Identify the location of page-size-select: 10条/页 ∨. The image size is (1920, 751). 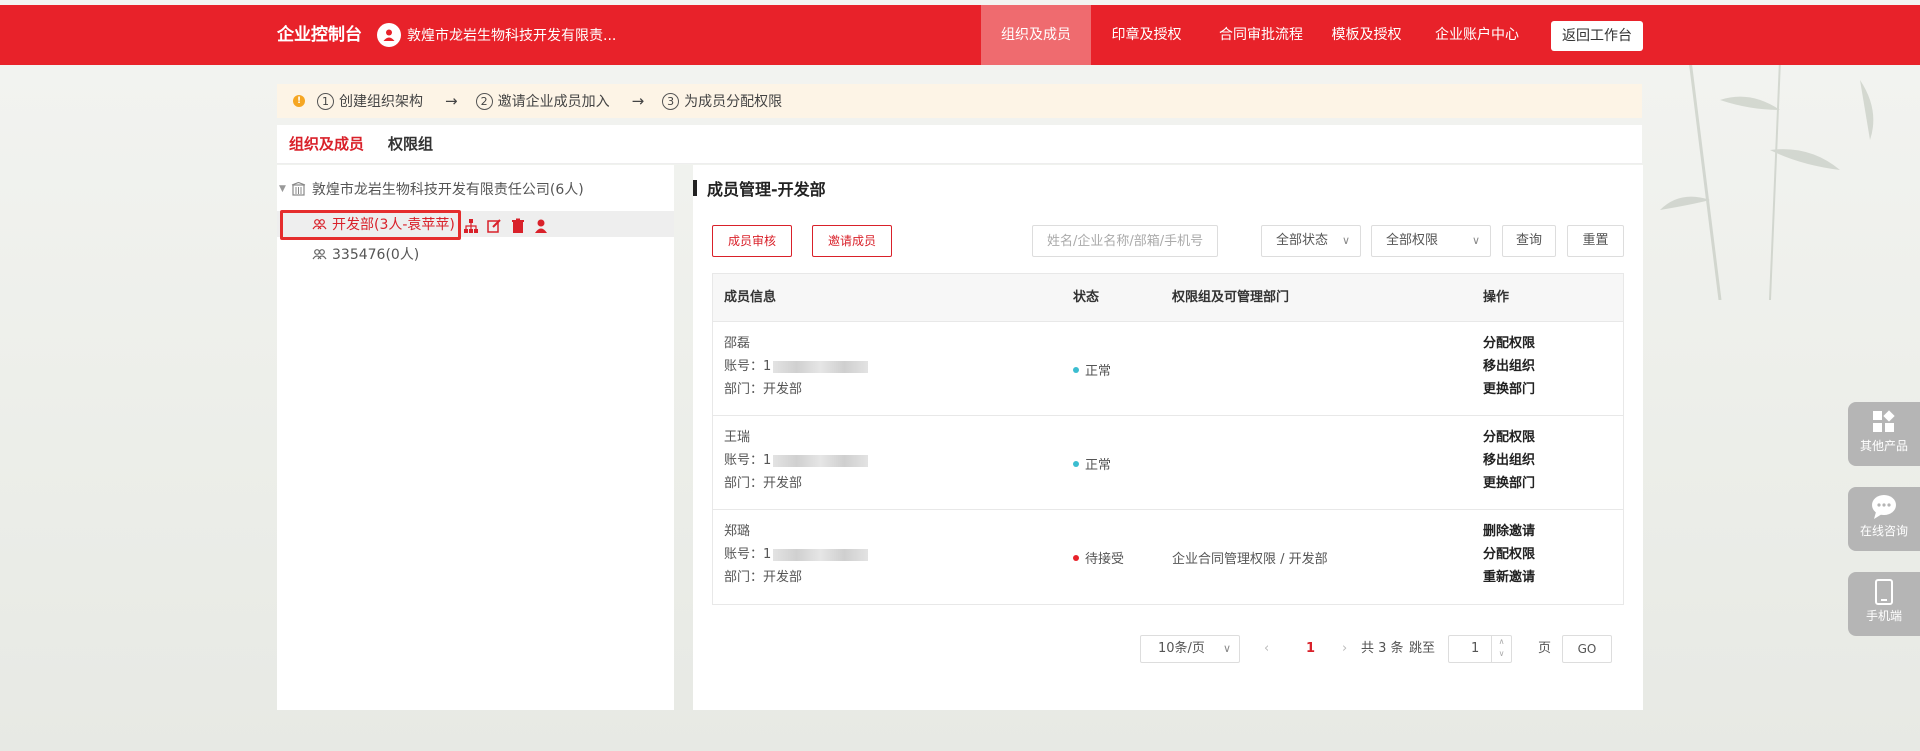
(1190, 649).